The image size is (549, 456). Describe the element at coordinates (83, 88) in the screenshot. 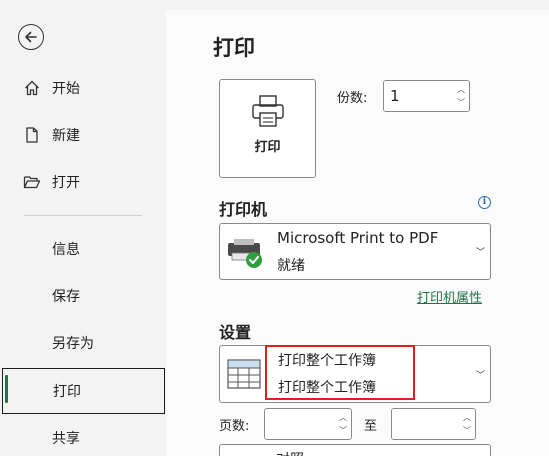

I see `sidebar-item-home: 开始` at that location.